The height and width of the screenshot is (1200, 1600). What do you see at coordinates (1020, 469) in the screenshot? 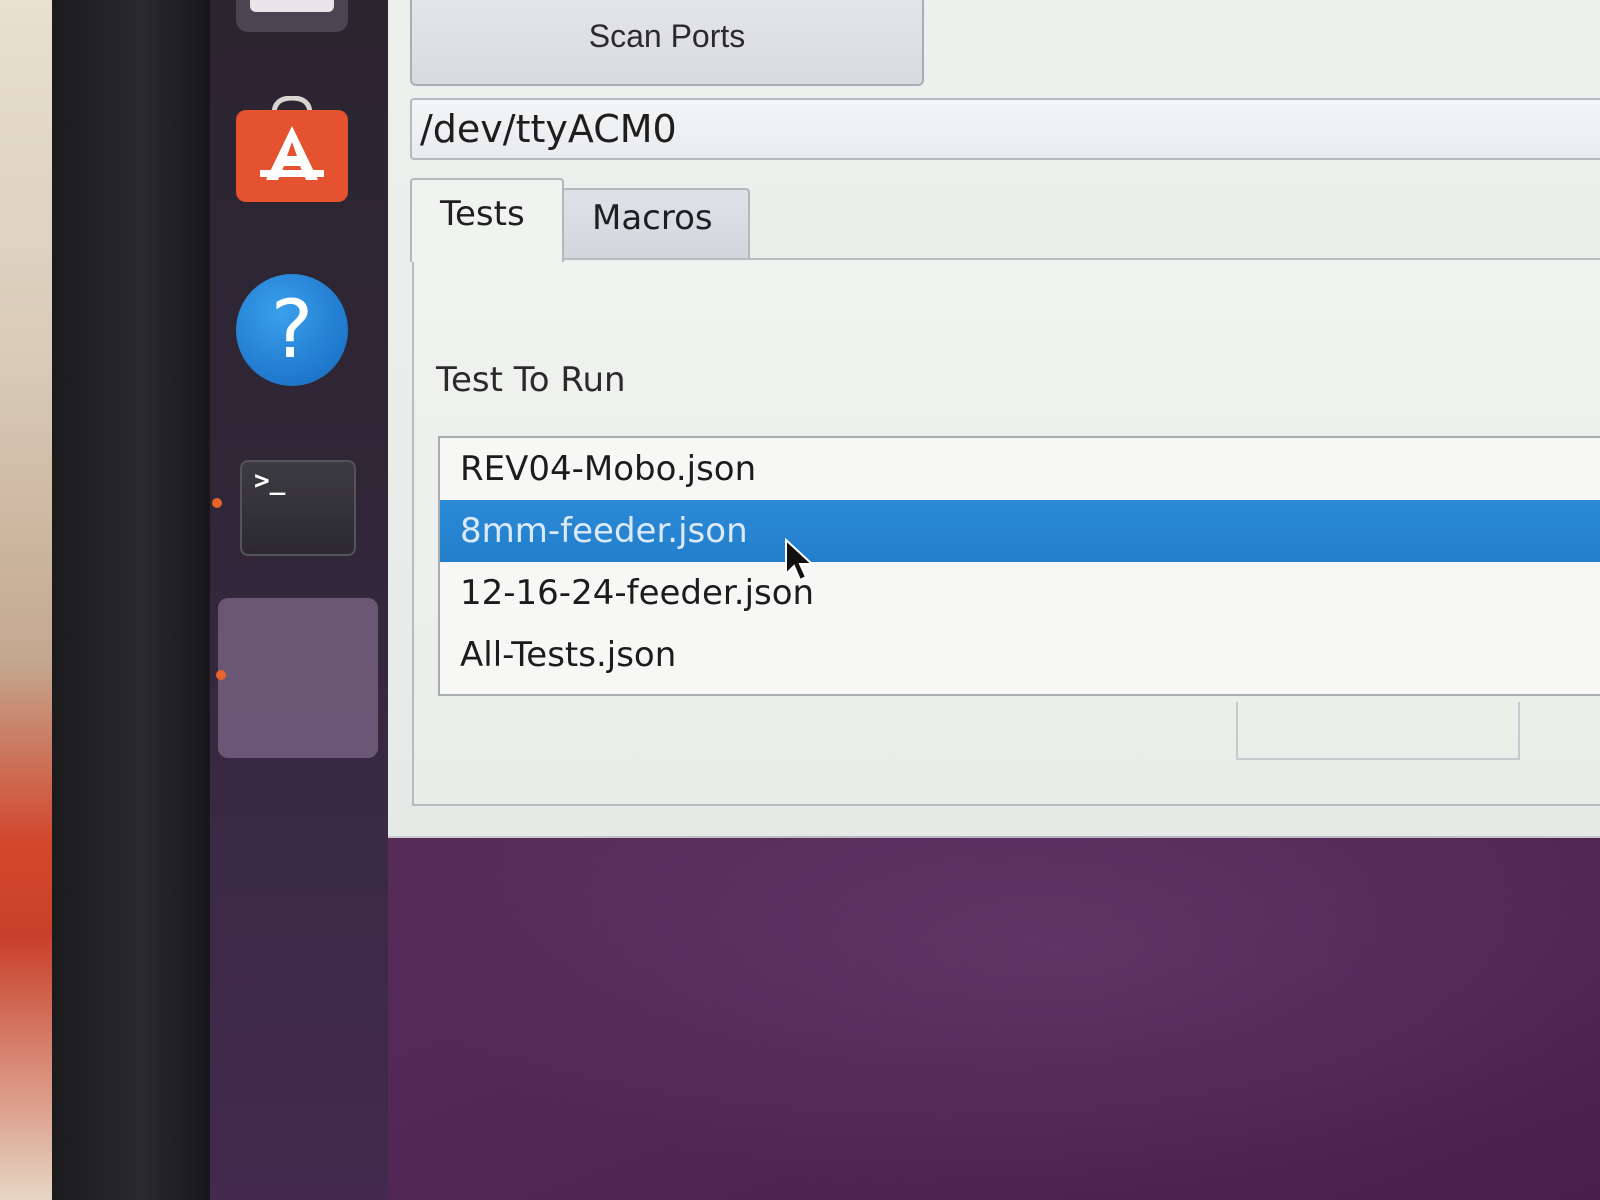
I see `list-item: REV04-Mobo.json` at bounding box center [1020, 469].